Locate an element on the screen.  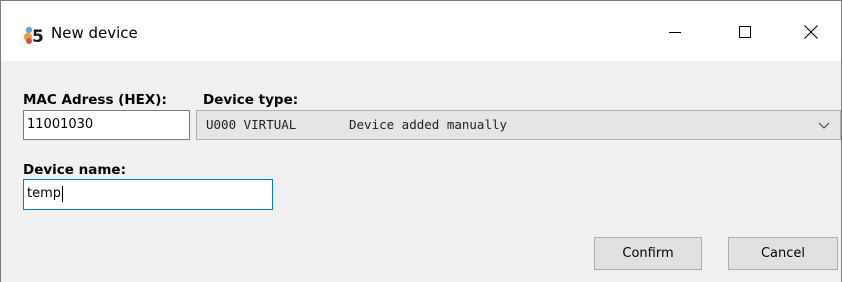
mac-address-value: 11001030 is located at coordinates (60, 124).